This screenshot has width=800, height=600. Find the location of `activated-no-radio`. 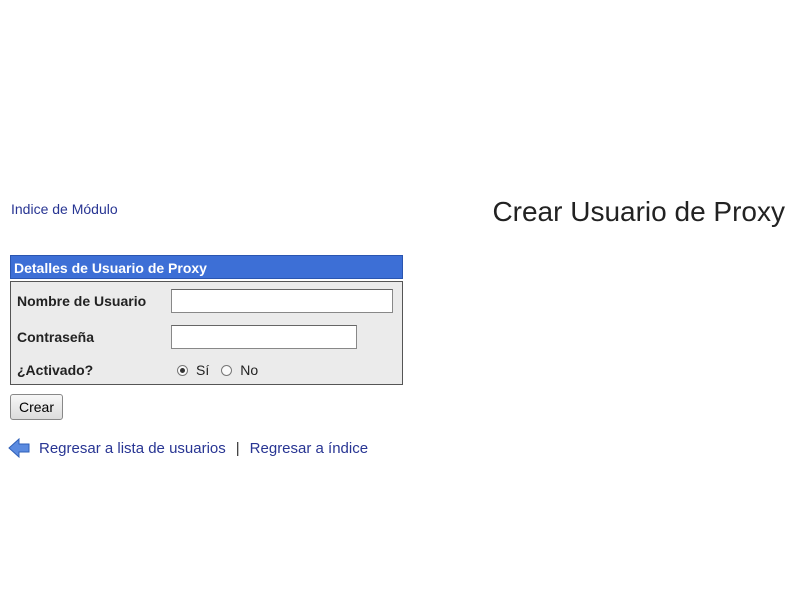

activated-no-radio is located at coordinates (227, 370).